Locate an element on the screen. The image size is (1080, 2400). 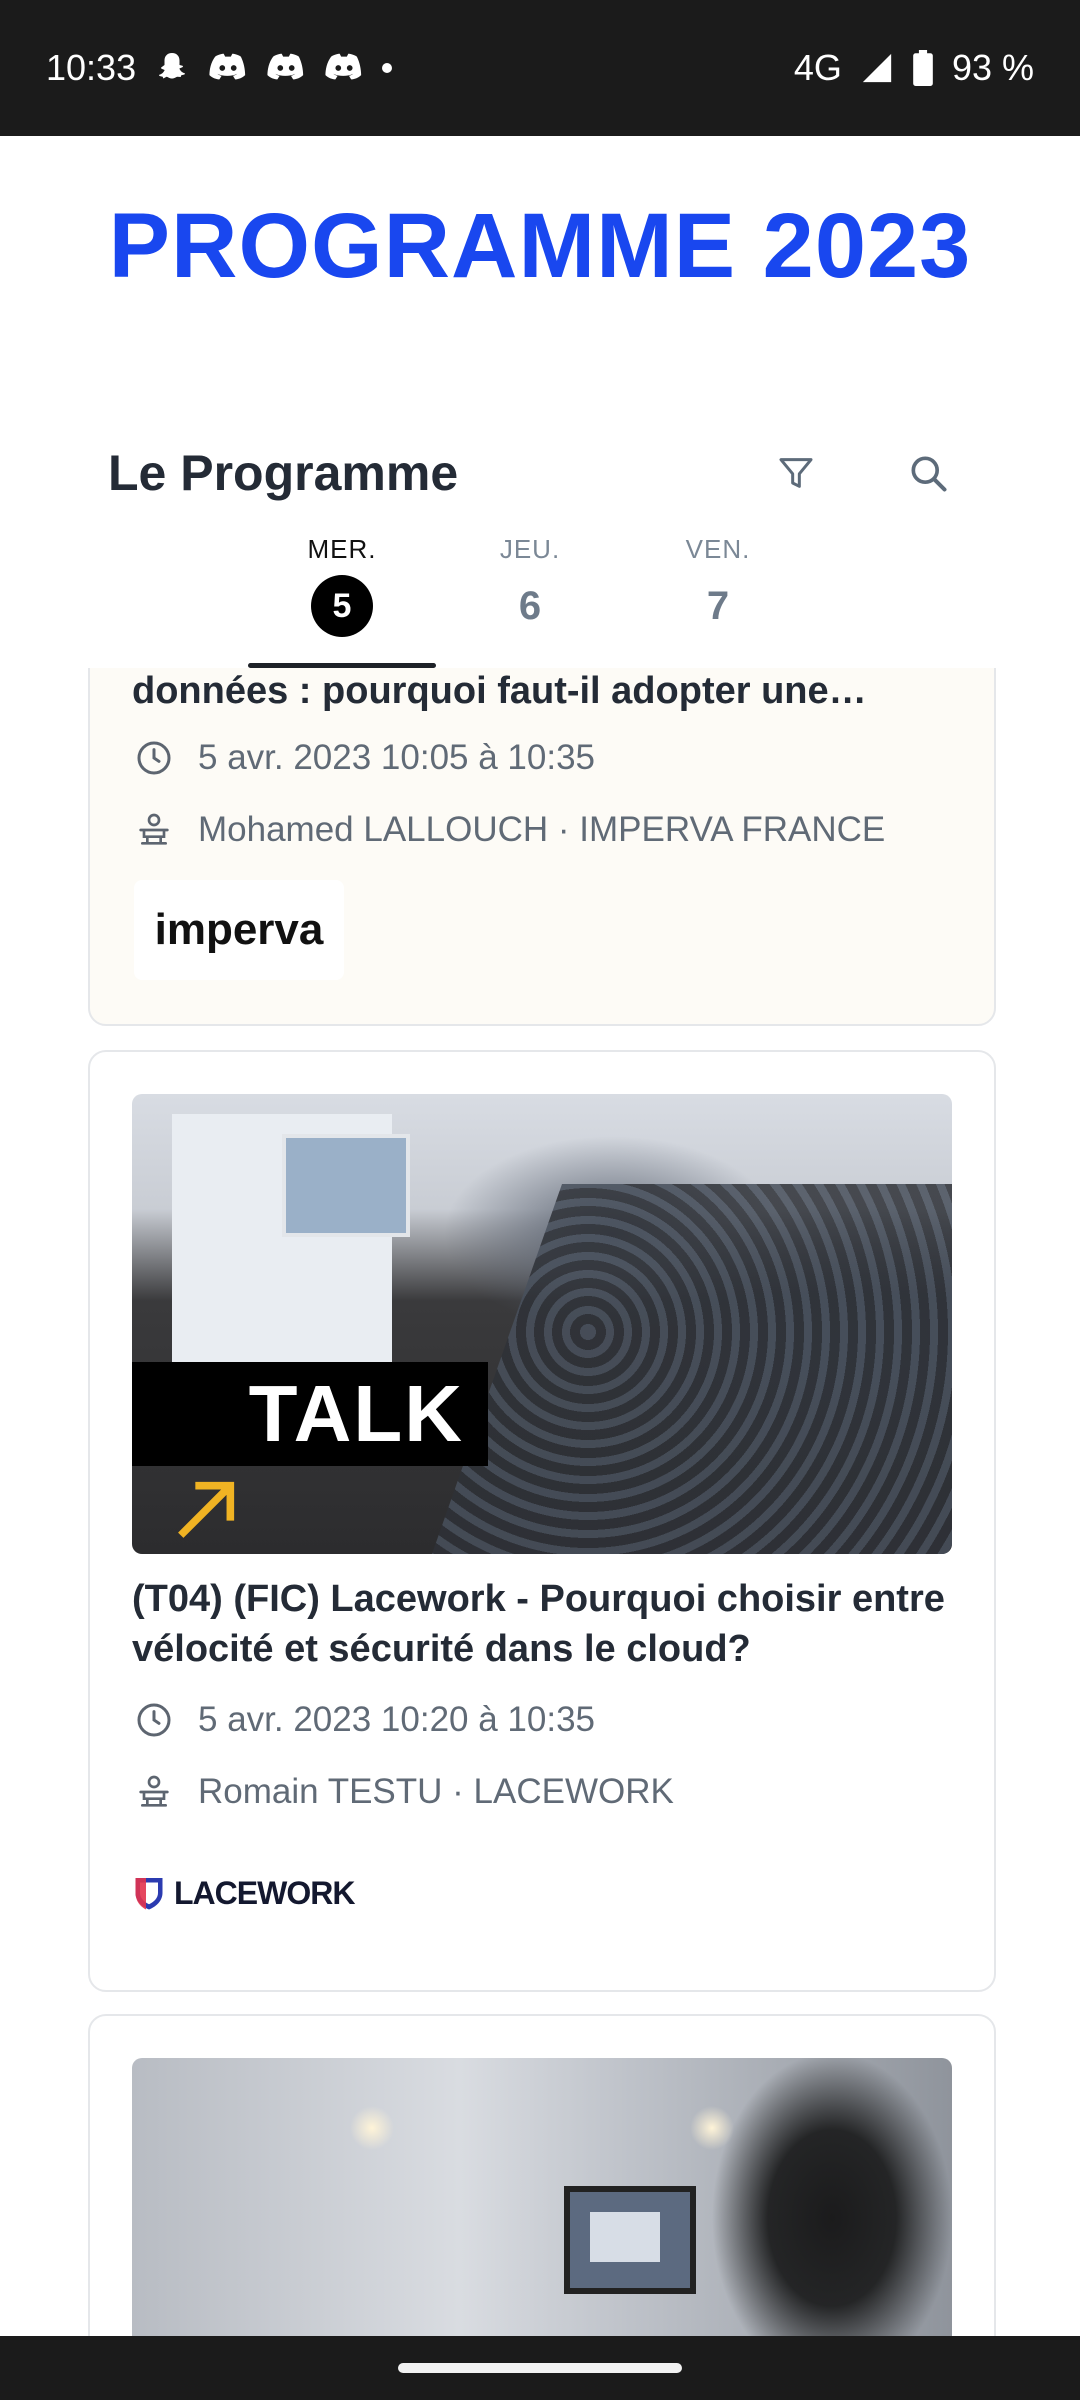
session-speaker: Romain TESTU · LACEWORK is located at coordinates (404, 1792).